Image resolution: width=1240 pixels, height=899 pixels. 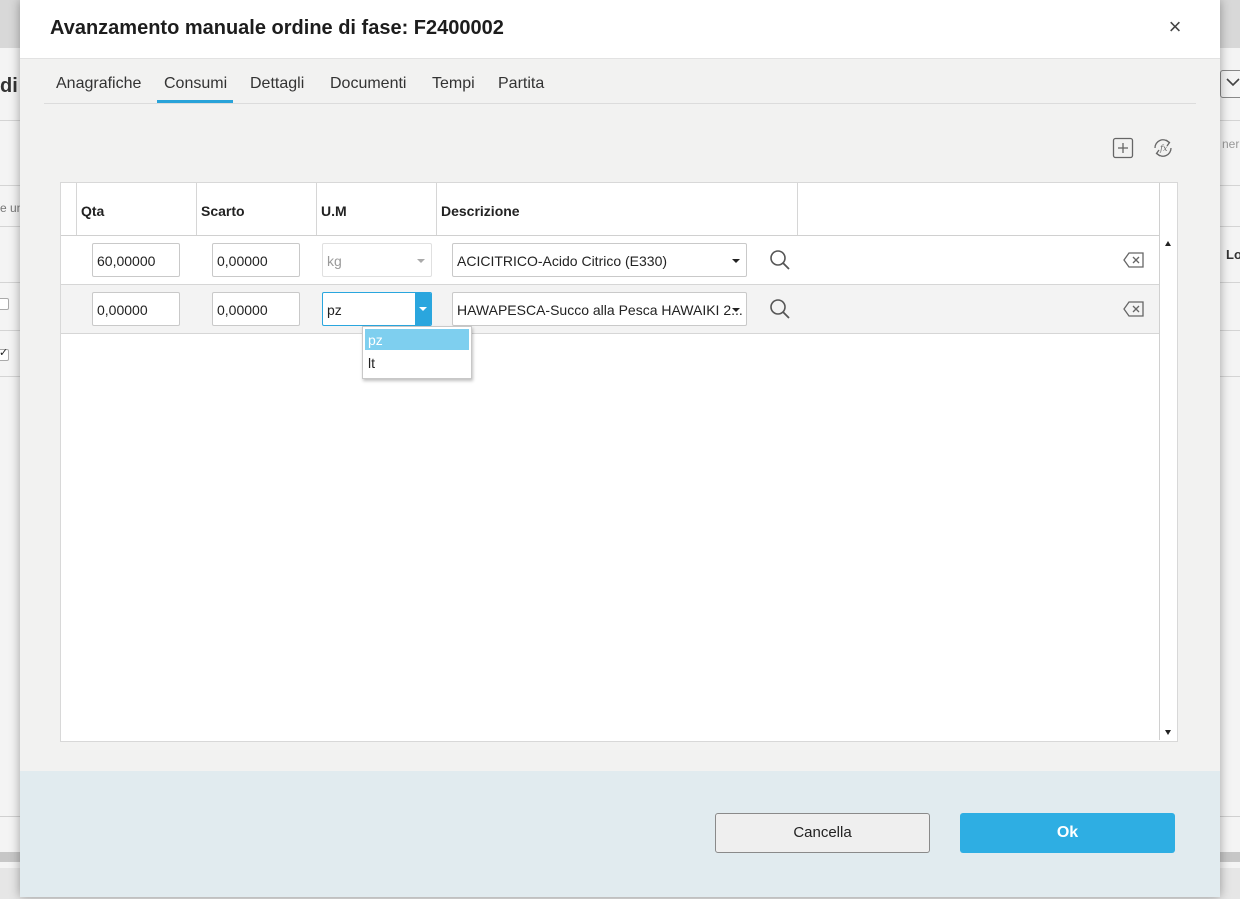 What do you see at coordinates (1168, 209) in the screenshot?
I see `grid-header-corner` at bounding box center [1168, 209].